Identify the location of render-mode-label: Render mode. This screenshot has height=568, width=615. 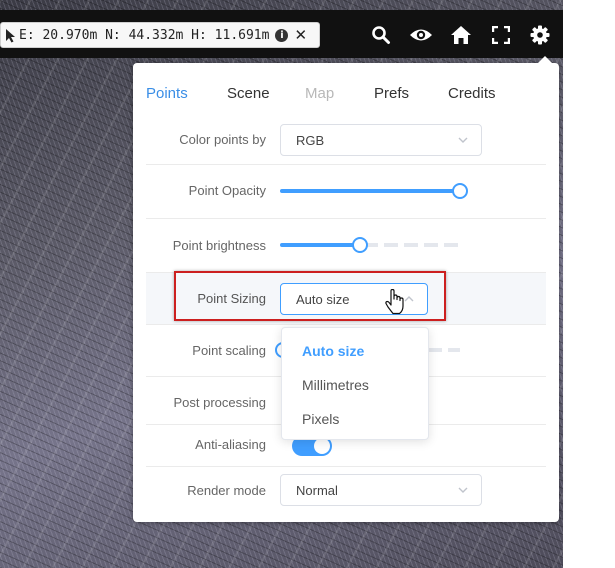
(226, 490).